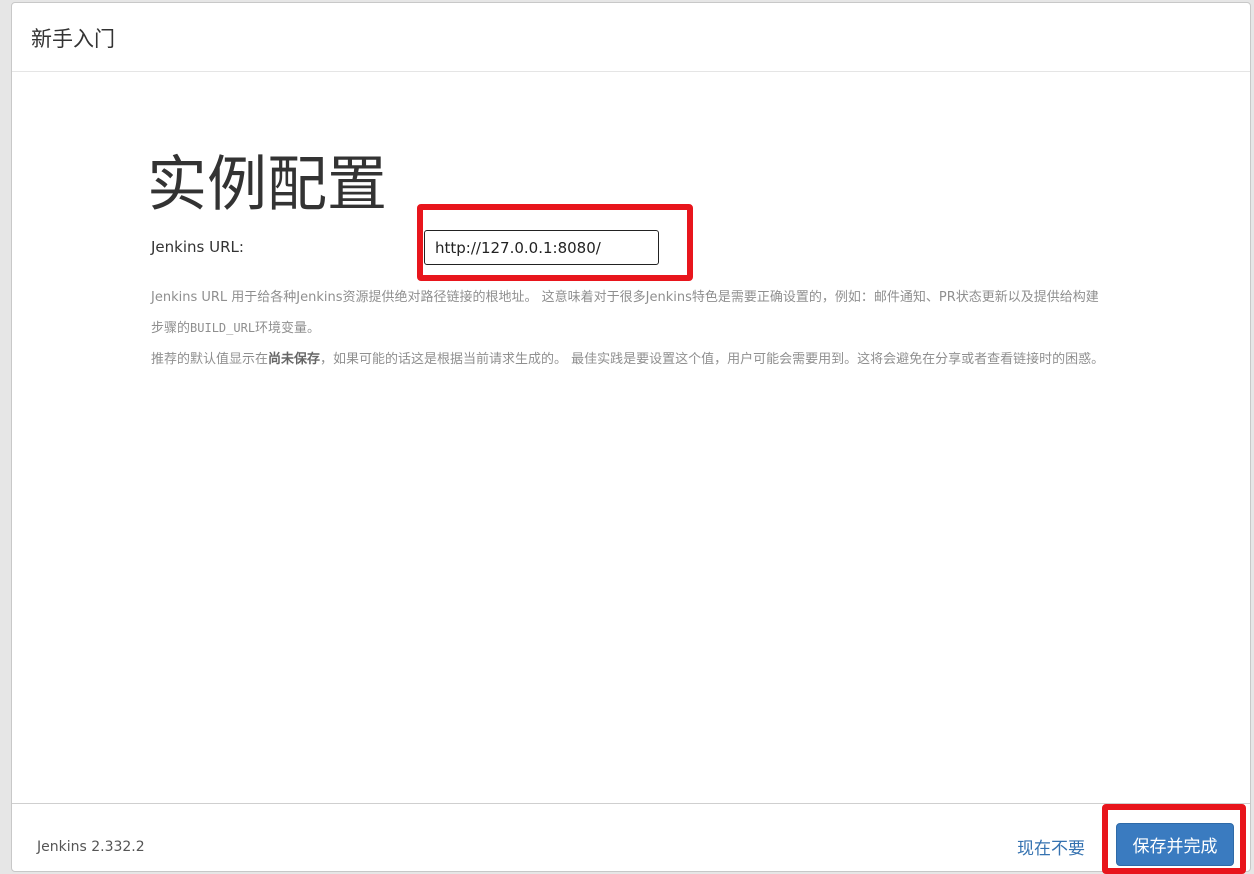  What do you see at coordinates (210, 359) in the screenshot?
I see `help-text-2a: 推荐的默认值显示在` at bounding box center [210, 359].